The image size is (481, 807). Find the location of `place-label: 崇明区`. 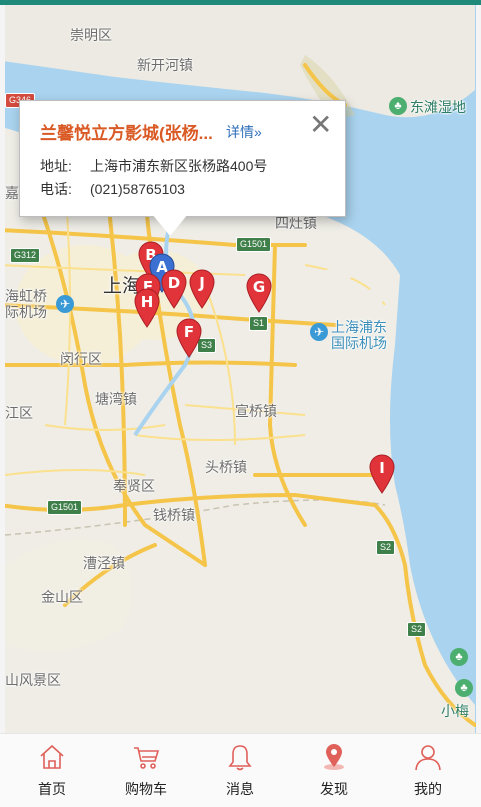

place-label: 崇明区 is located at coordinates (91, 35).